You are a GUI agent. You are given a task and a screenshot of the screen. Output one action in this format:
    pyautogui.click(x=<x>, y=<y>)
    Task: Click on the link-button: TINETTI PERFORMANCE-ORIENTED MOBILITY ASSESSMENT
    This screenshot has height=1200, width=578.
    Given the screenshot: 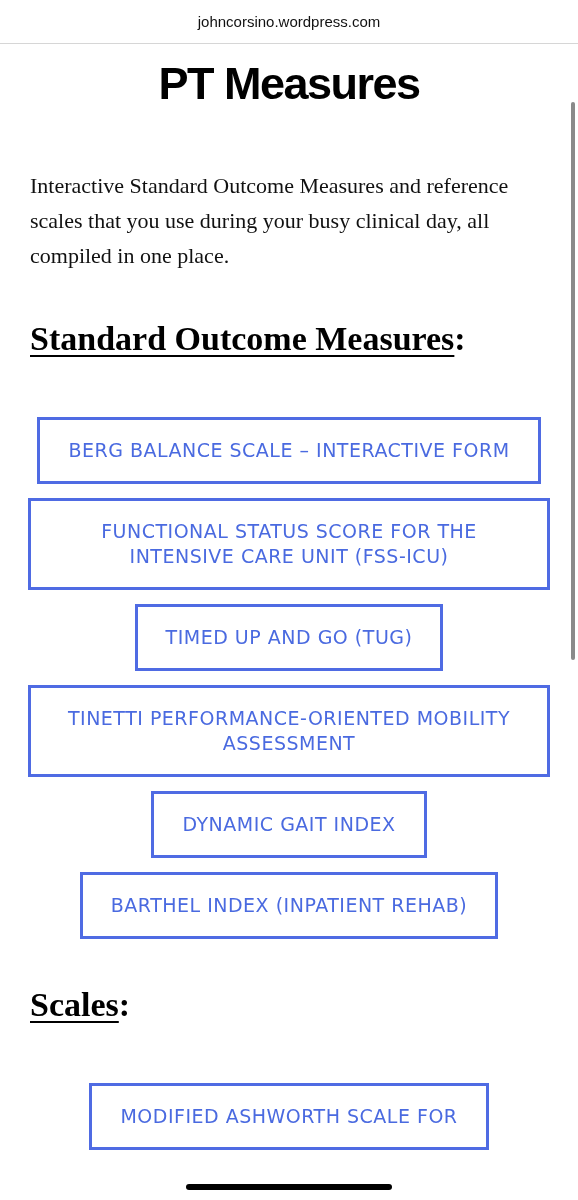 What is the action you would take?
    pyautogui.click(x=289, y=731)
    